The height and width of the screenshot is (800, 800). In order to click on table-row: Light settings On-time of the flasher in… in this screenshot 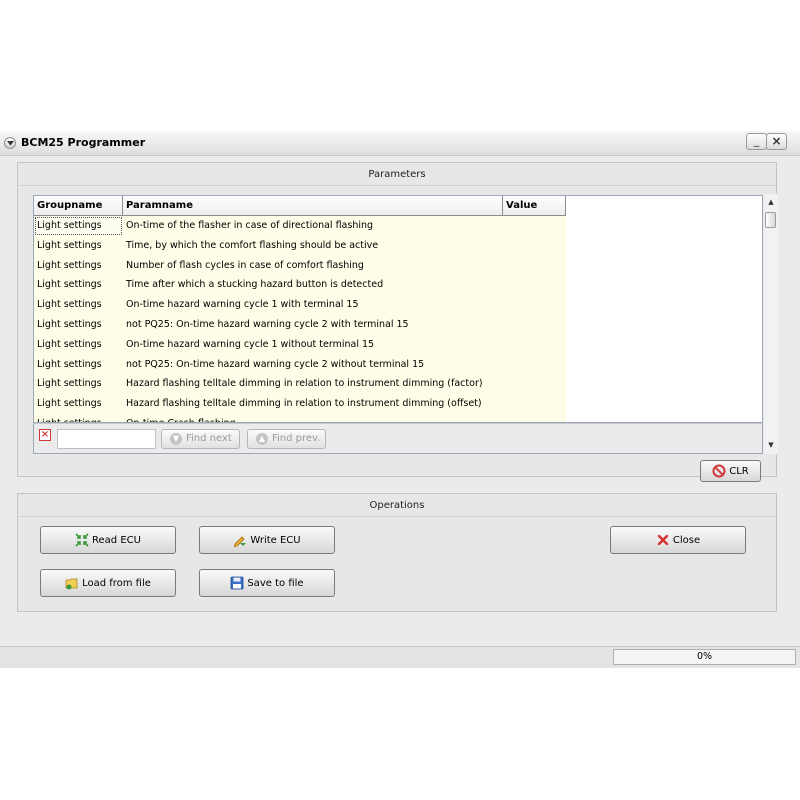, I will do `click(300, 226)`.